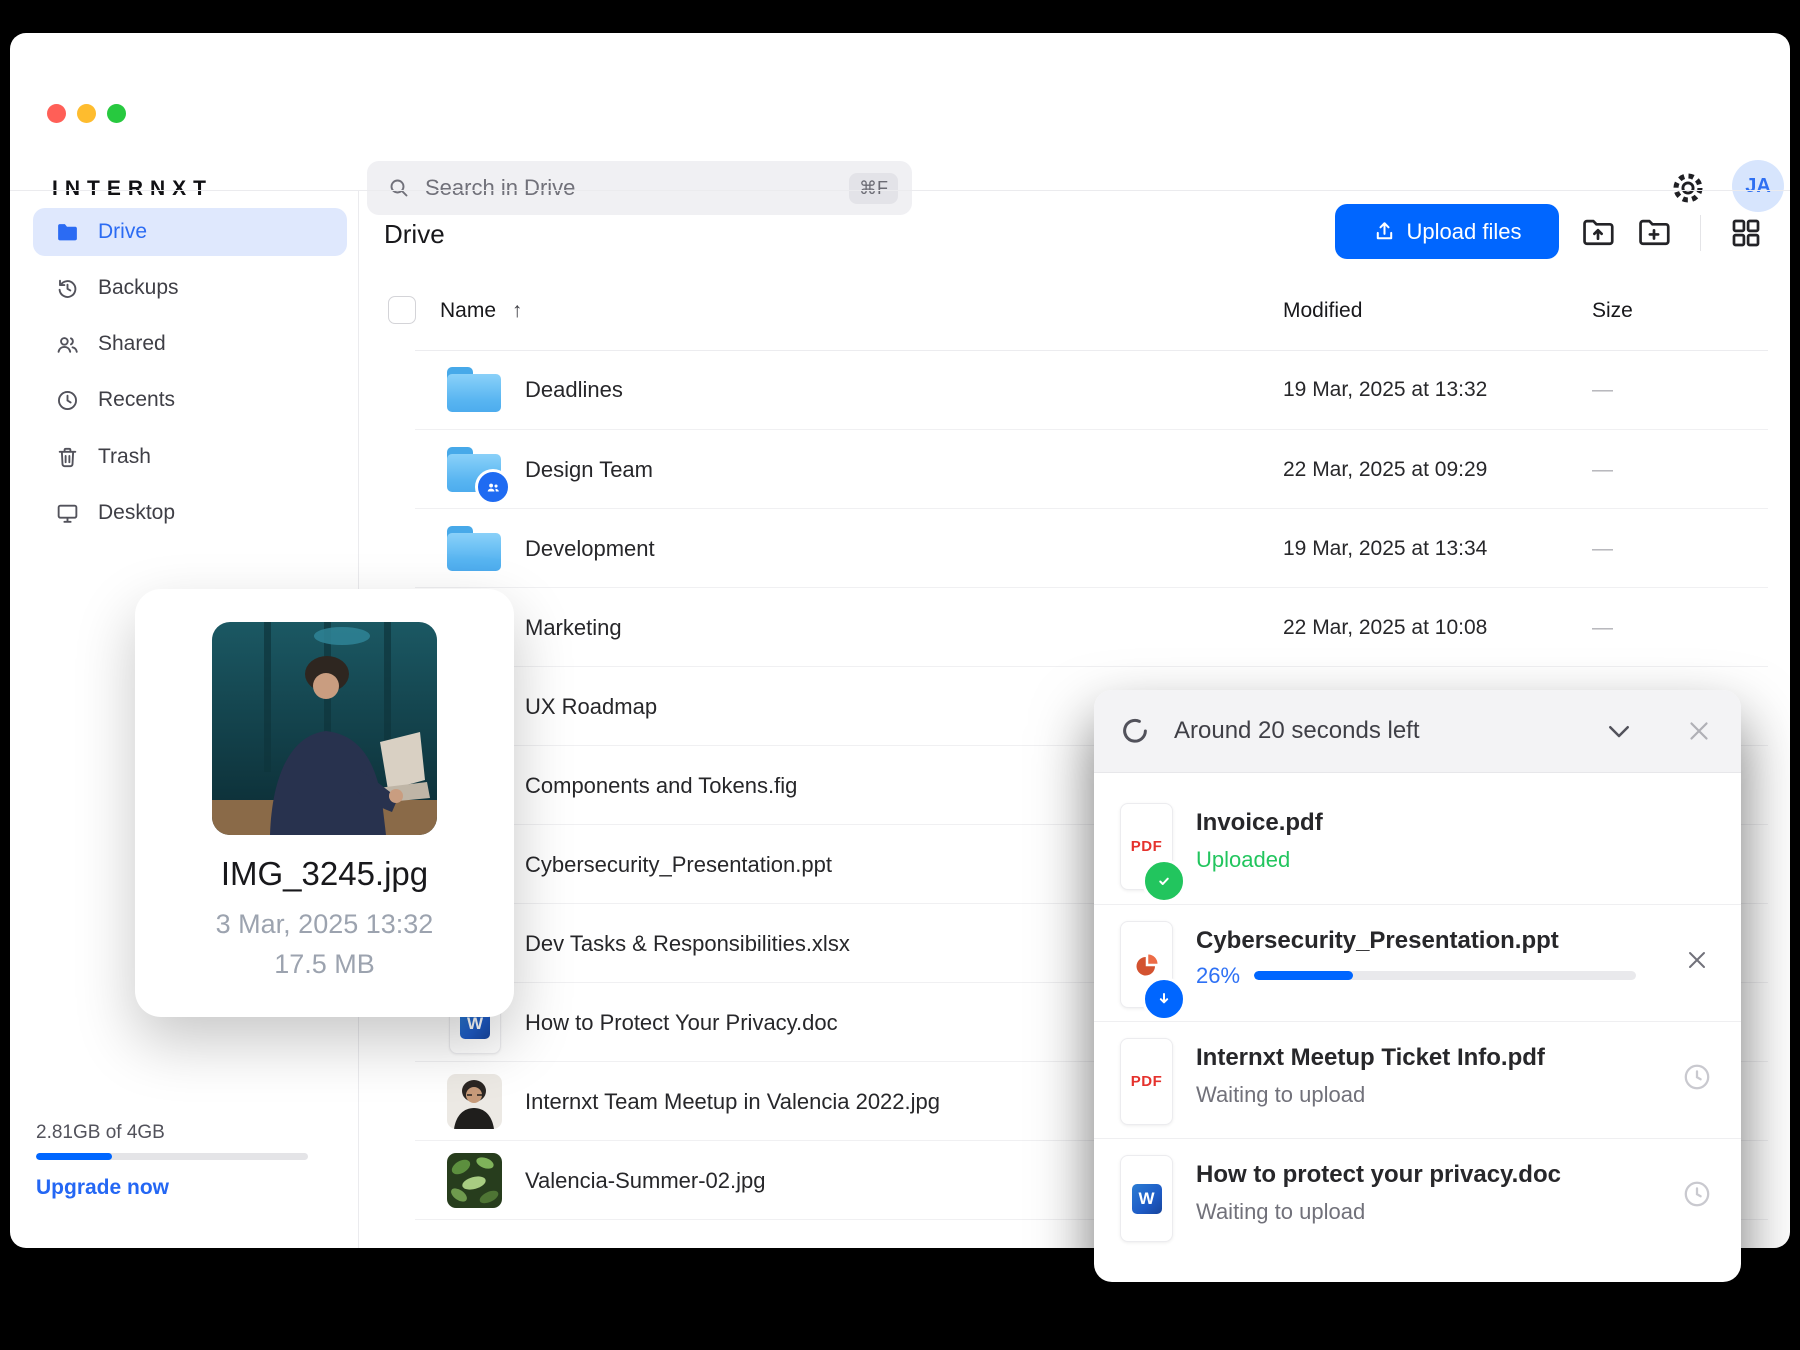  I want to click on sidebar-item-label: Desktop, so click(137, 512).